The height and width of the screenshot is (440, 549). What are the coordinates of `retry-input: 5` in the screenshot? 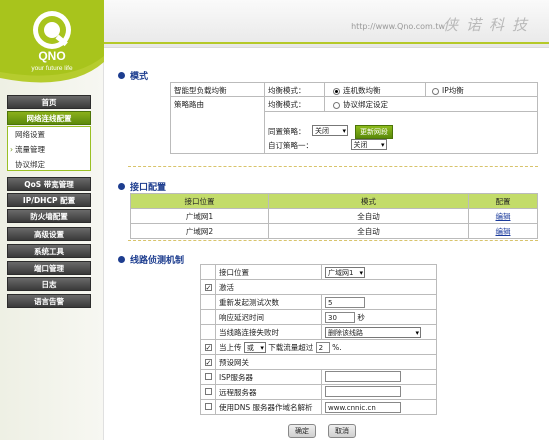 It's located at (345, 302).